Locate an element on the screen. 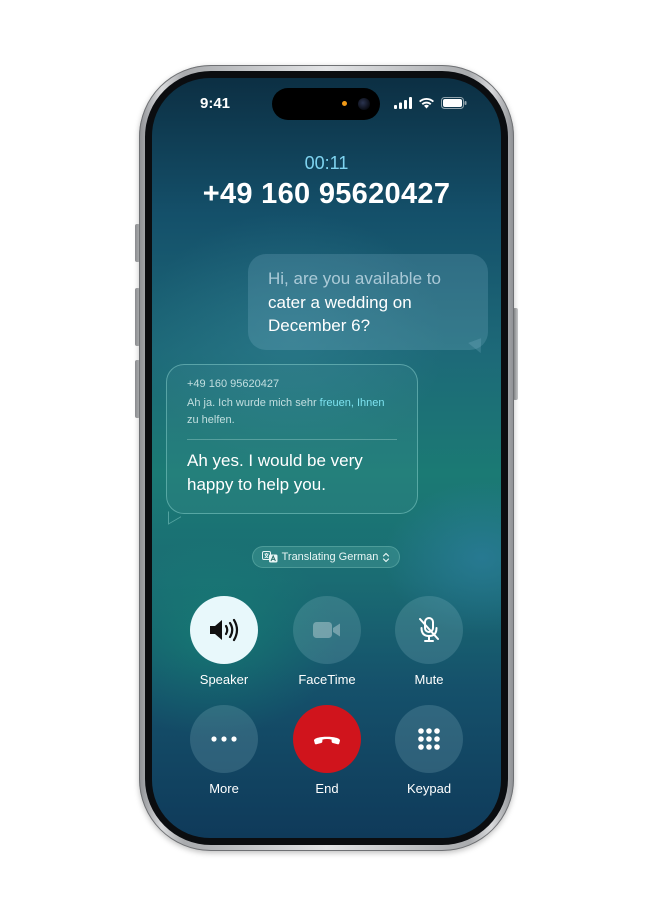  sent-message-text: cater a wedding on December 6? is located at coordinates (340, 314).